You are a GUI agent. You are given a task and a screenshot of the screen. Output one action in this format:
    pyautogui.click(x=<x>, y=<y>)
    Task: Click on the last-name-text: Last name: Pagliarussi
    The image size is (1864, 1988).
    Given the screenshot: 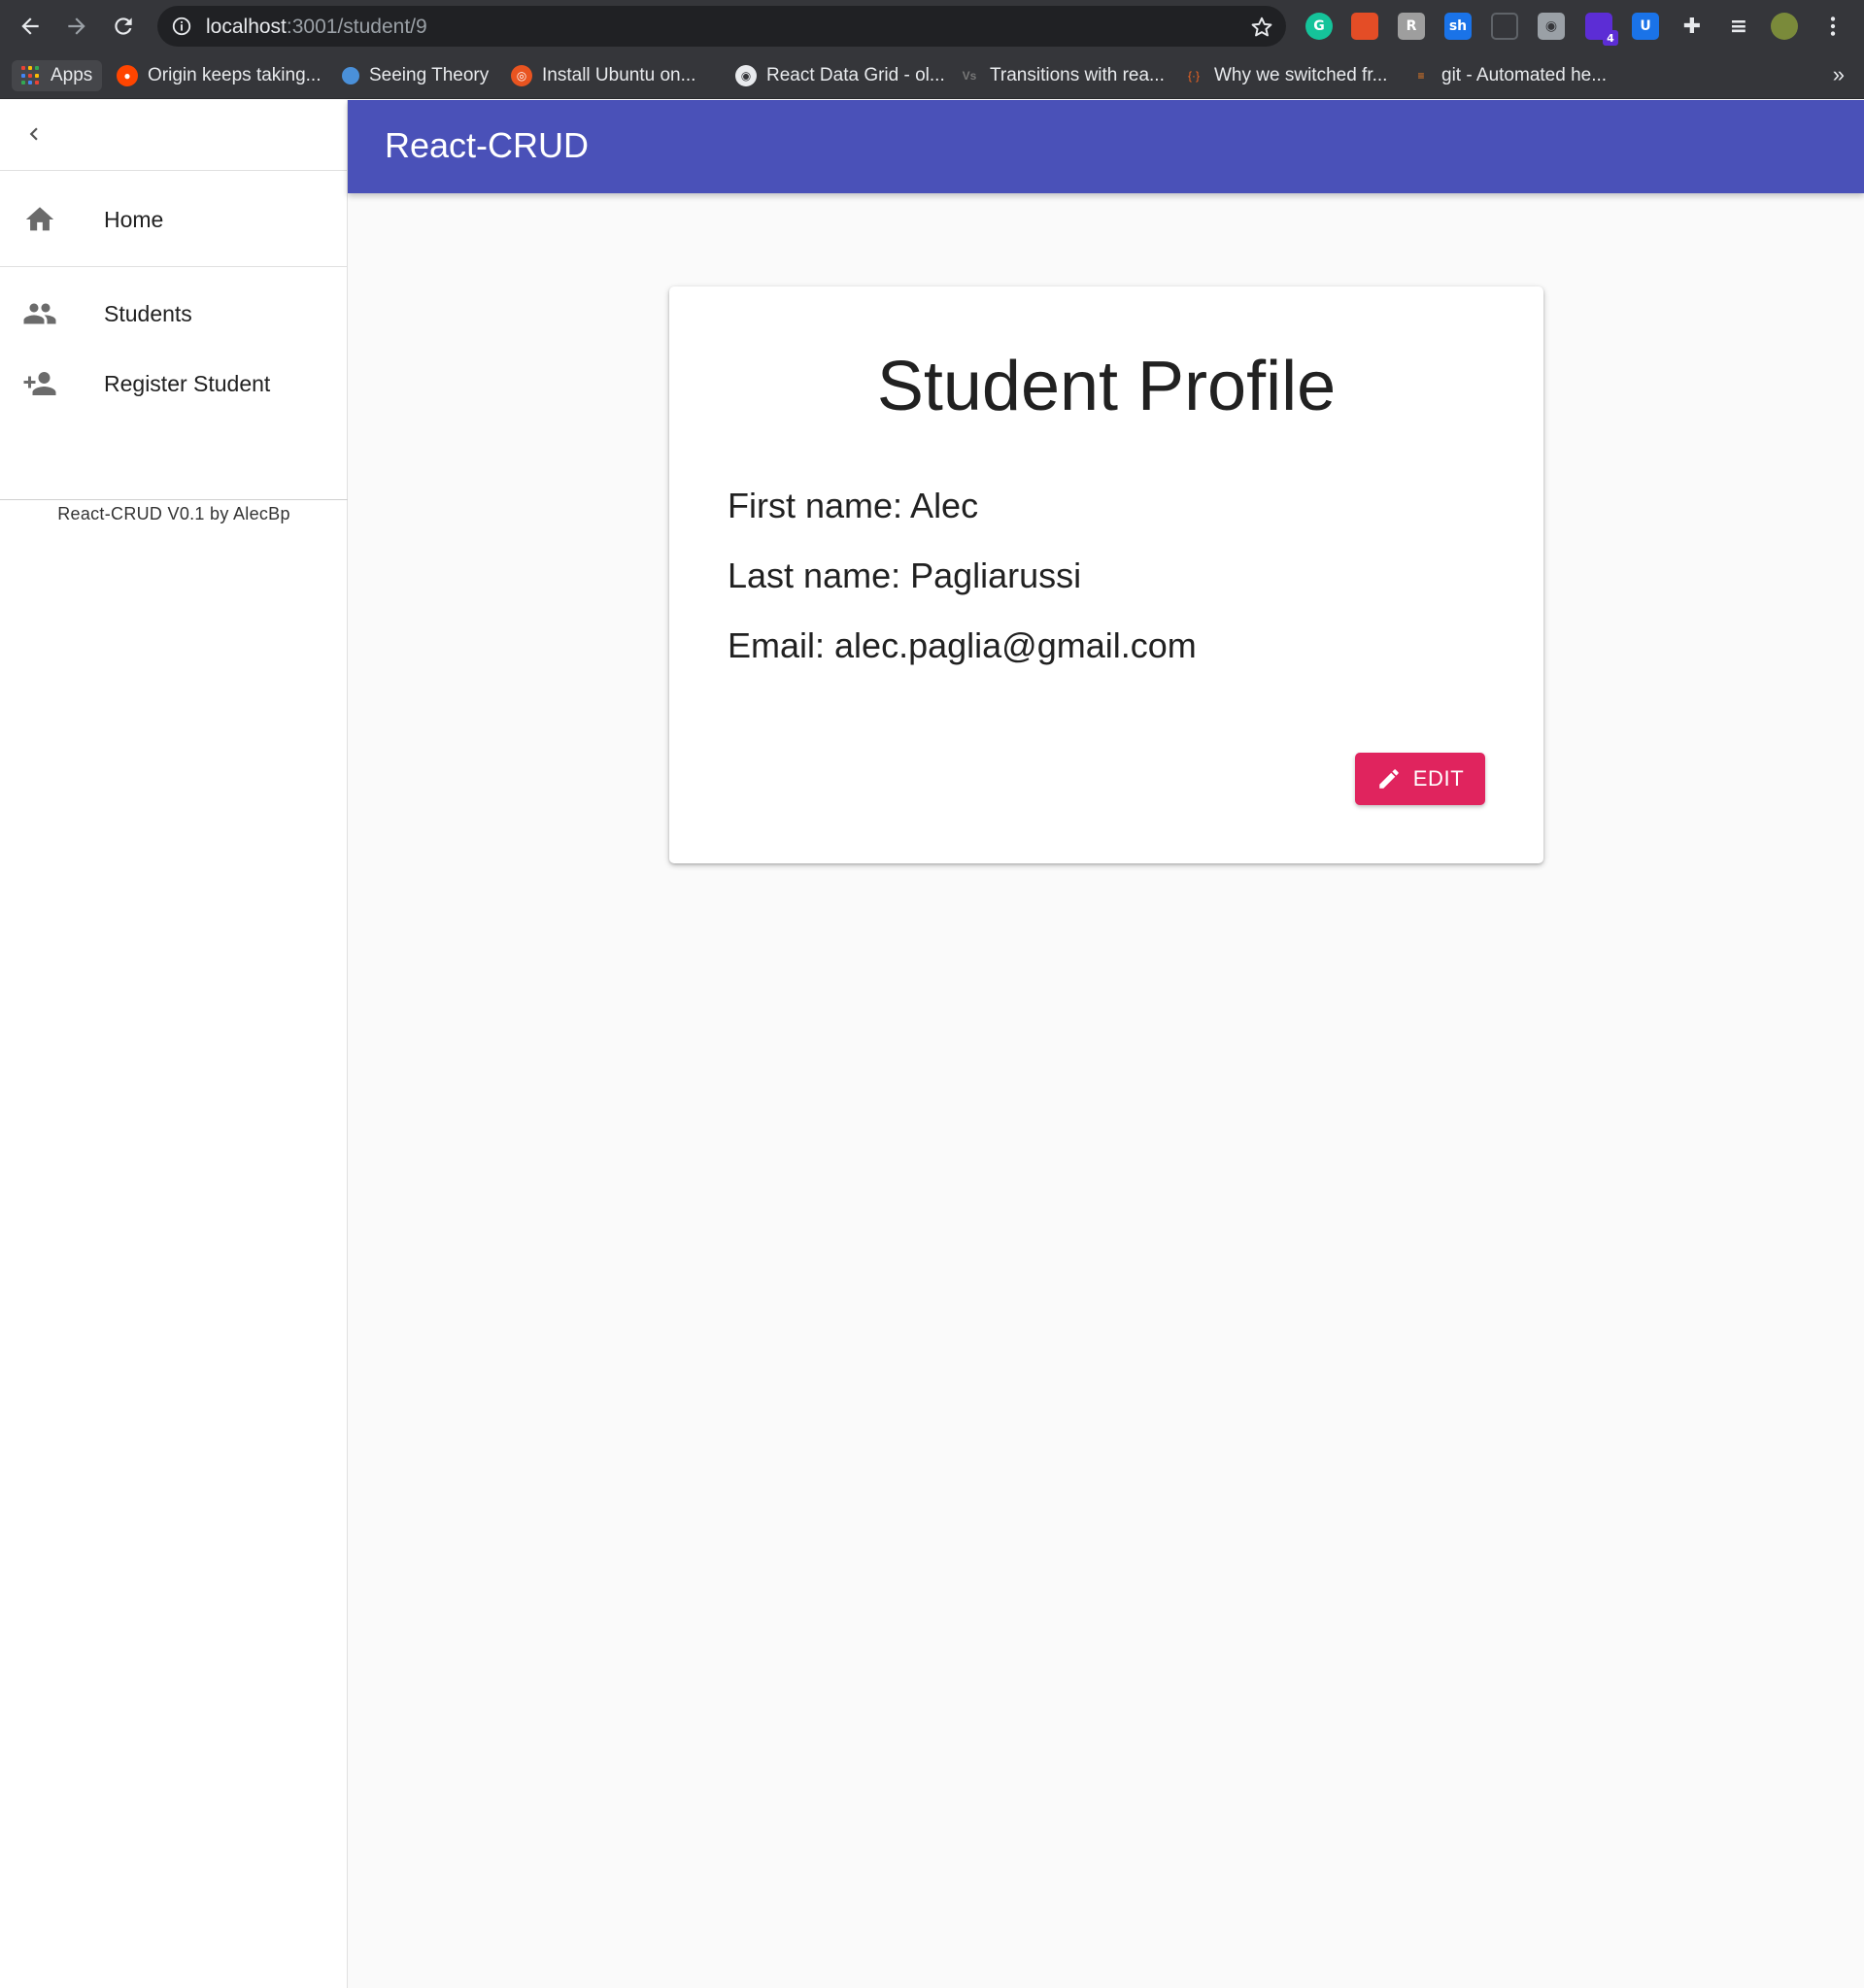 What is the action you would take?
    pyautogui.click(x=905, y=575)
    